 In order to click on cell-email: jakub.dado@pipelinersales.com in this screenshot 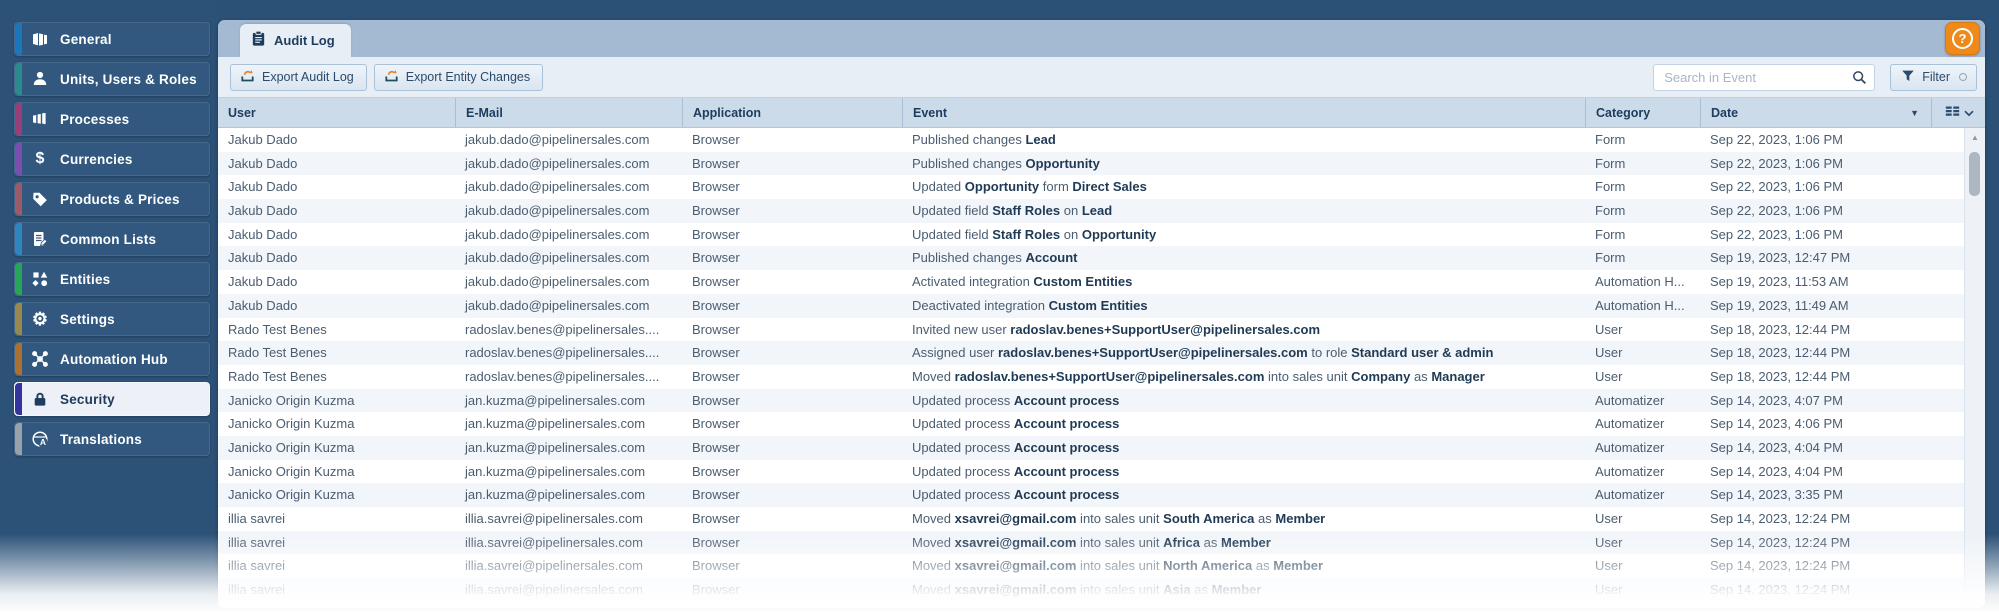, I will do `click(557, 305)`.